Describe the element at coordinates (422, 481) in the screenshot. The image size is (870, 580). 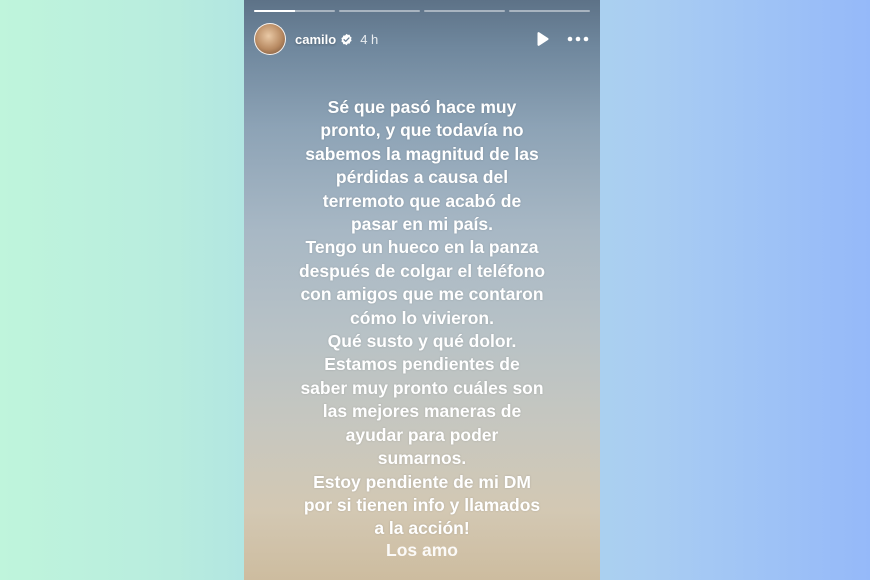
I see `story-text-line: Estoy pendiente de mi DM` at that location.